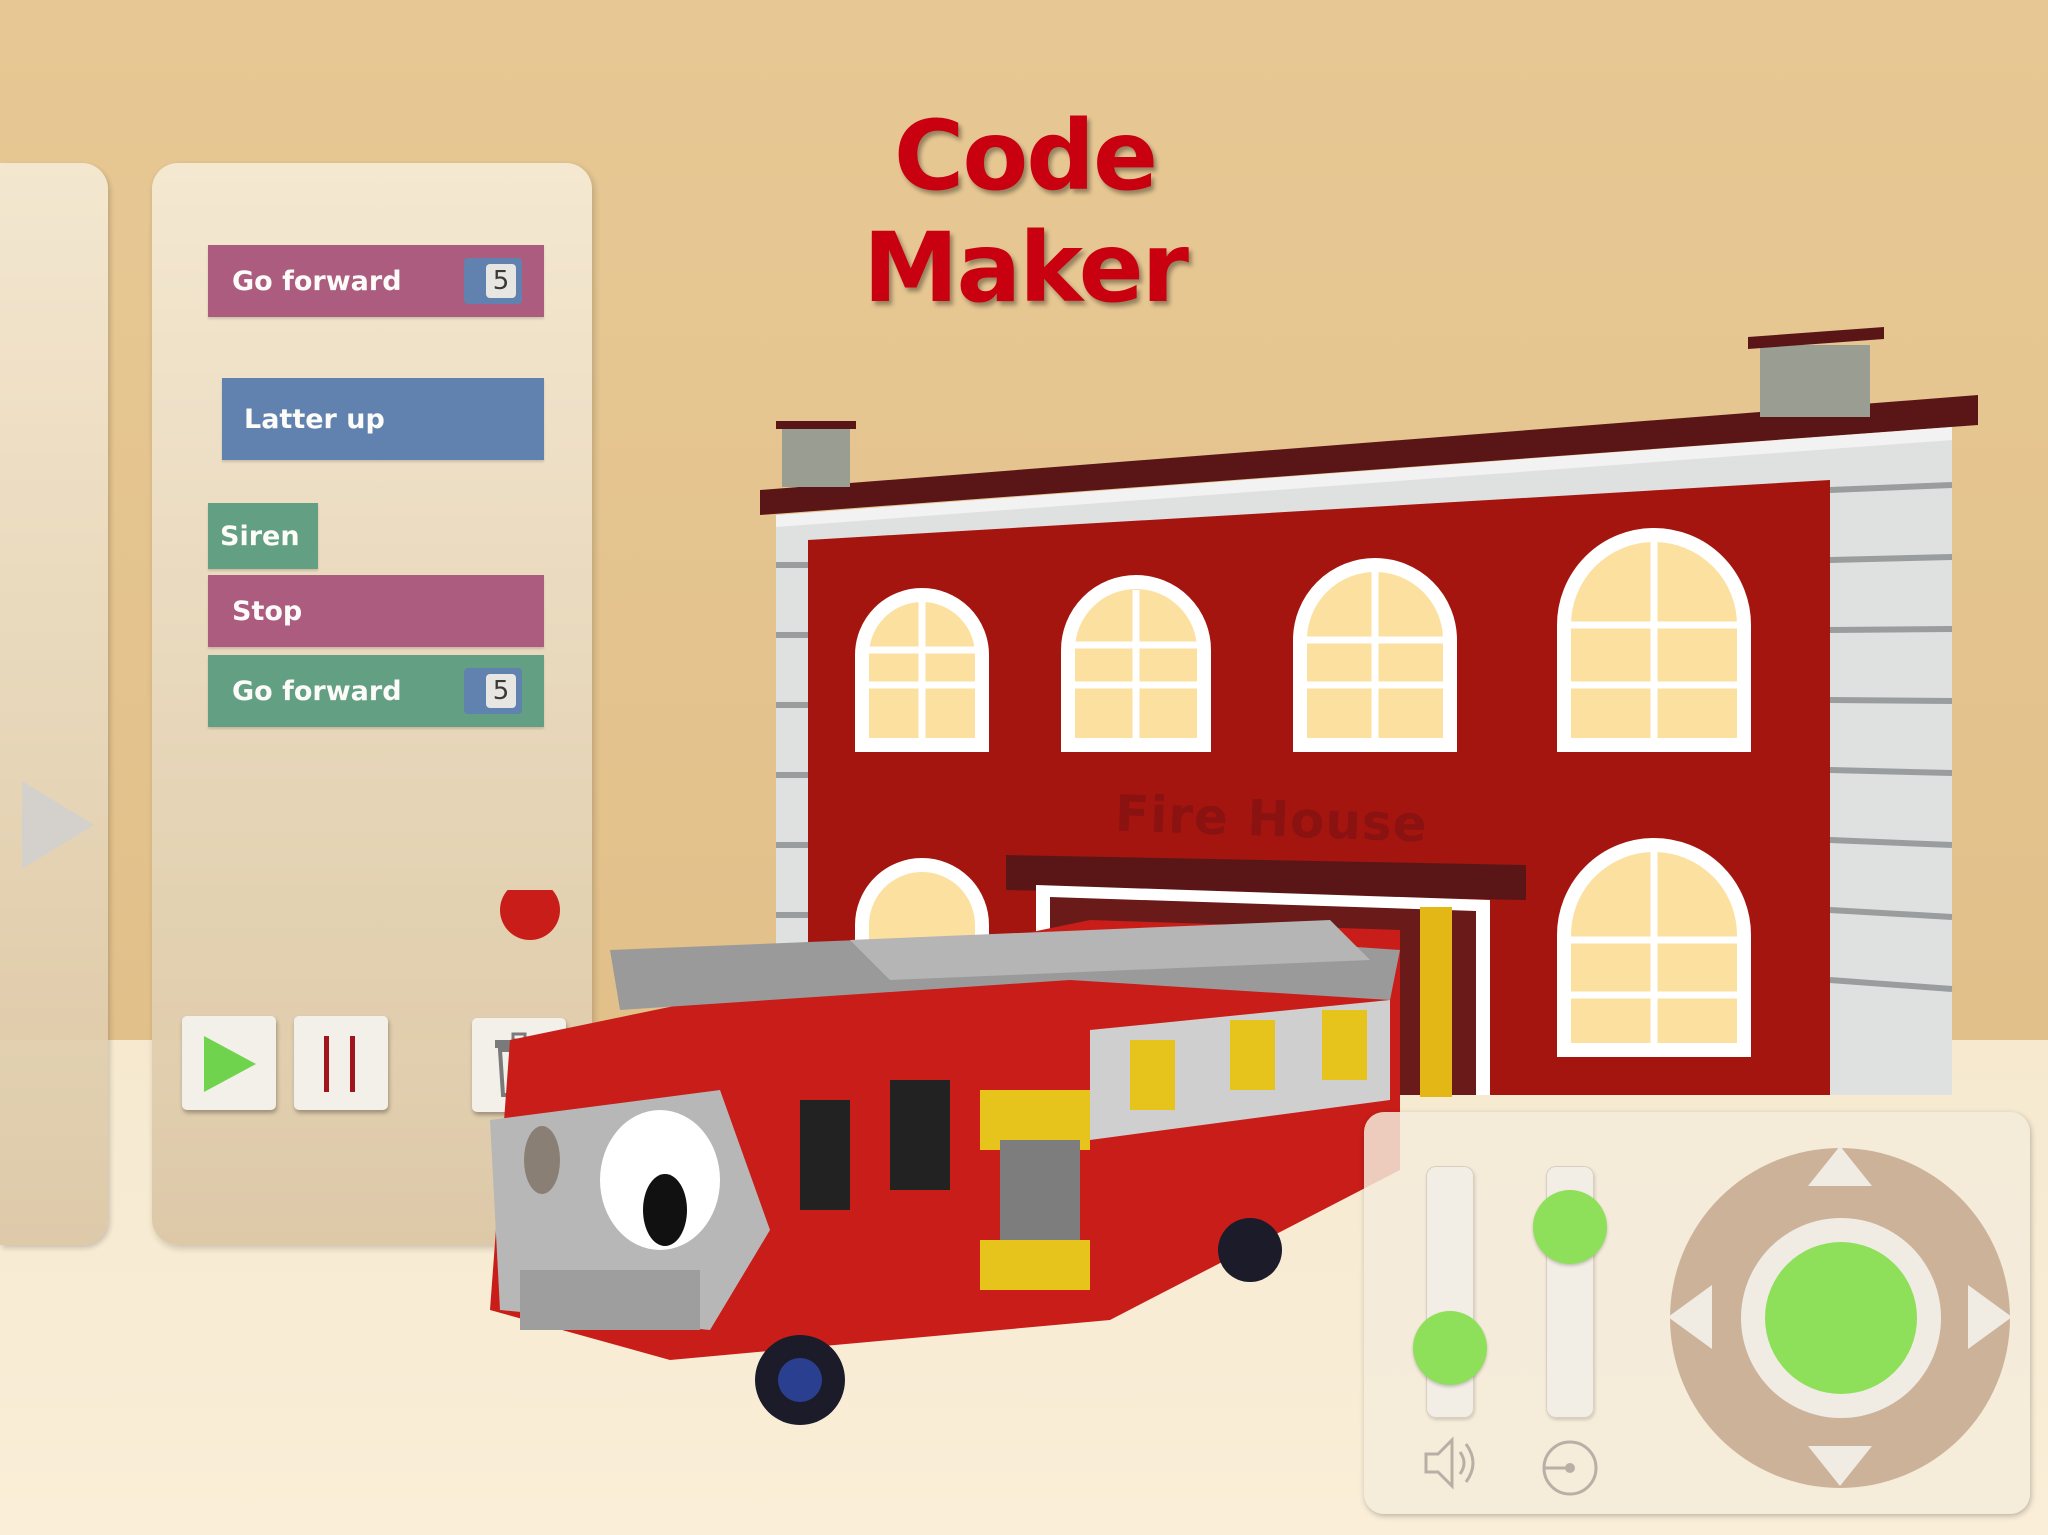 This screenshot has height=1535, width=2048. Describe the element at coordinates (376, 611) in the screenshot. I see `code-block-stop: Stop` at that location.